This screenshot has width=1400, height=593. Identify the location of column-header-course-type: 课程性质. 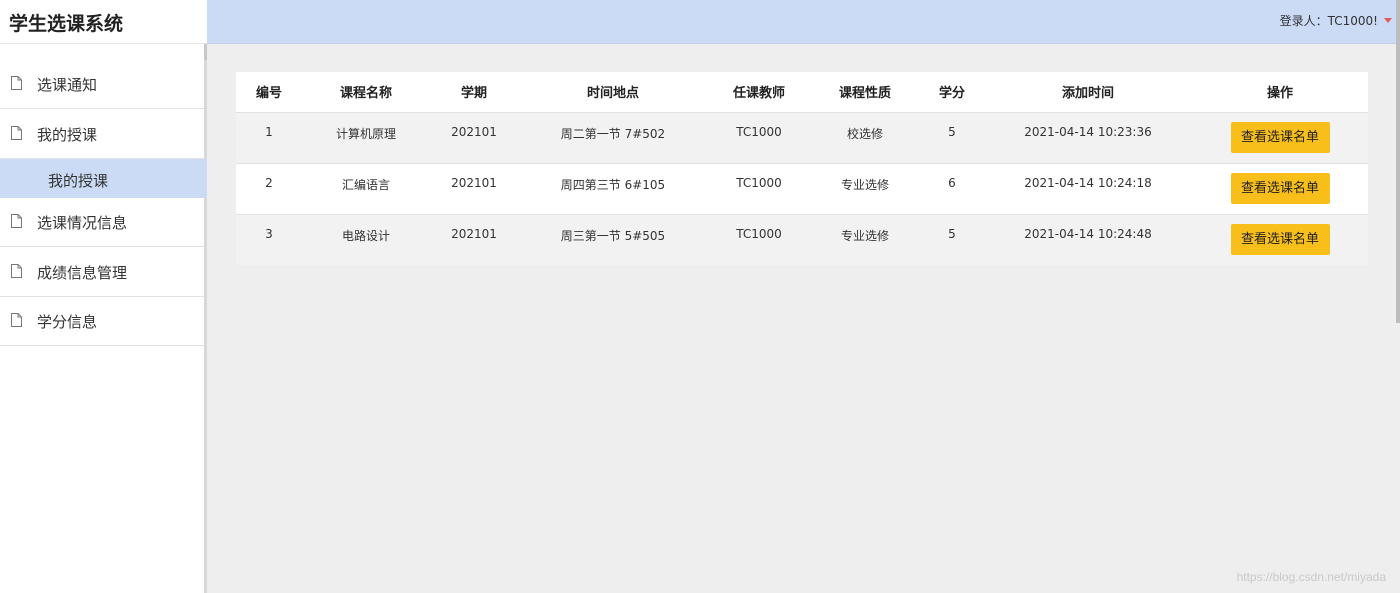
(864, 94).